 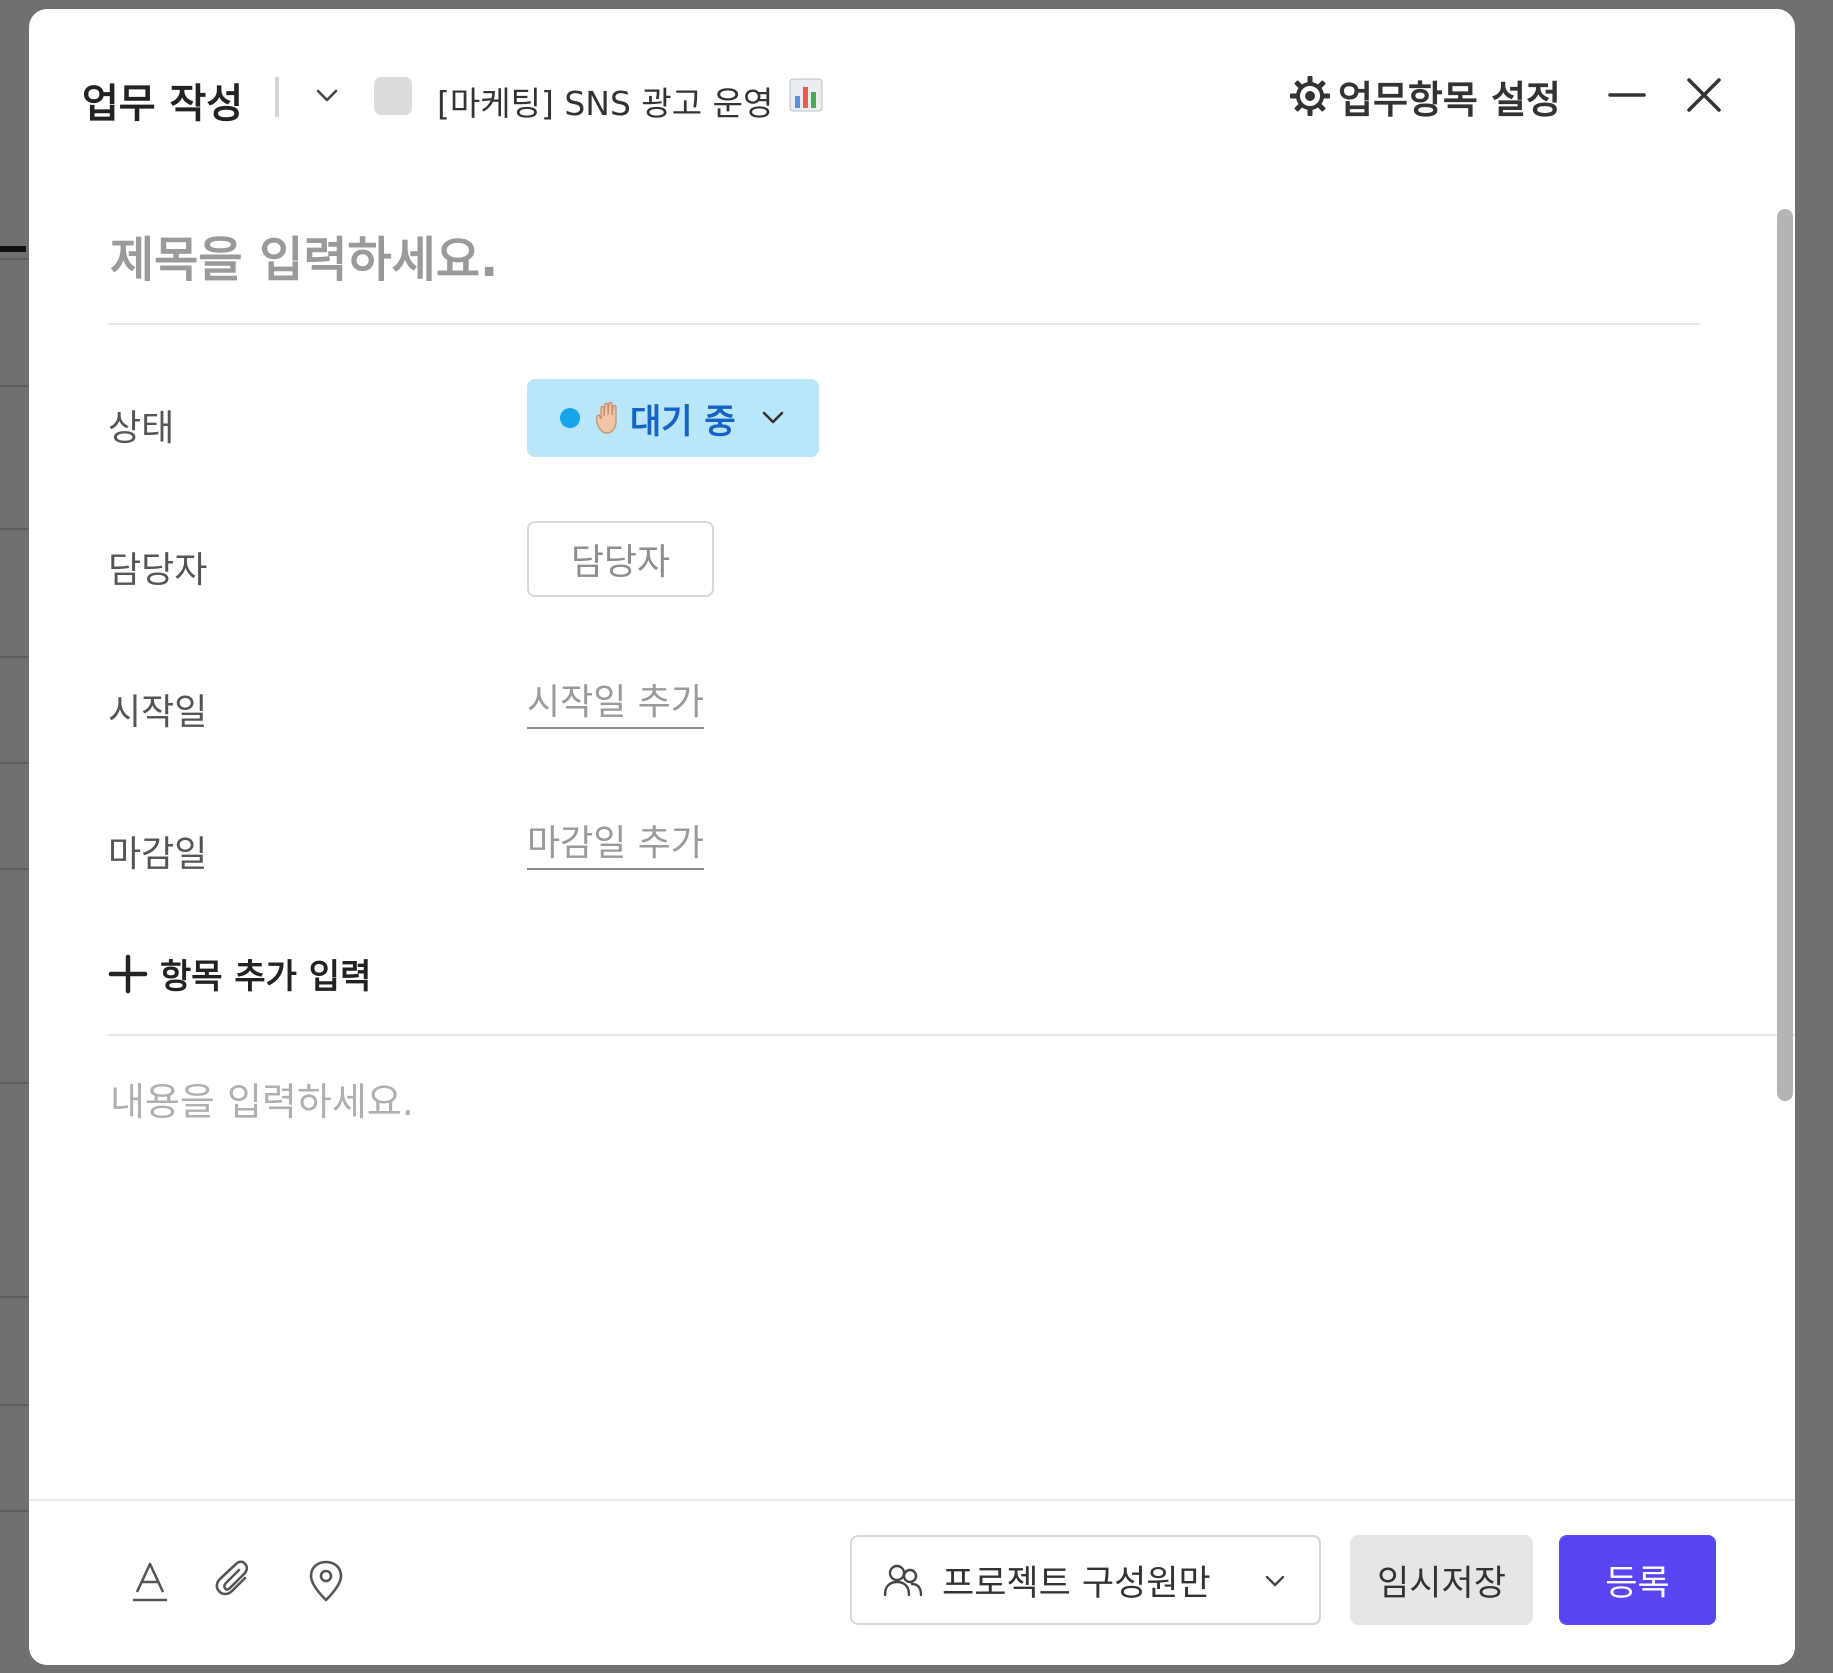 I want to click on gear-icon, so click(x=1310, y=96).